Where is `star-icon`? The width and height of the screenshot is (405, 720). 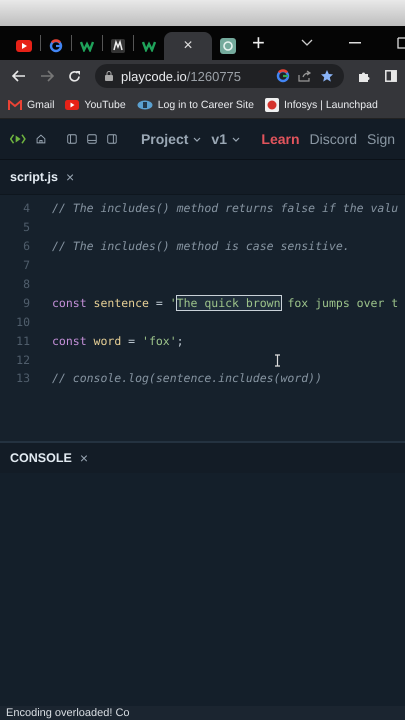
star-icon is located at coordinates (327, 76).